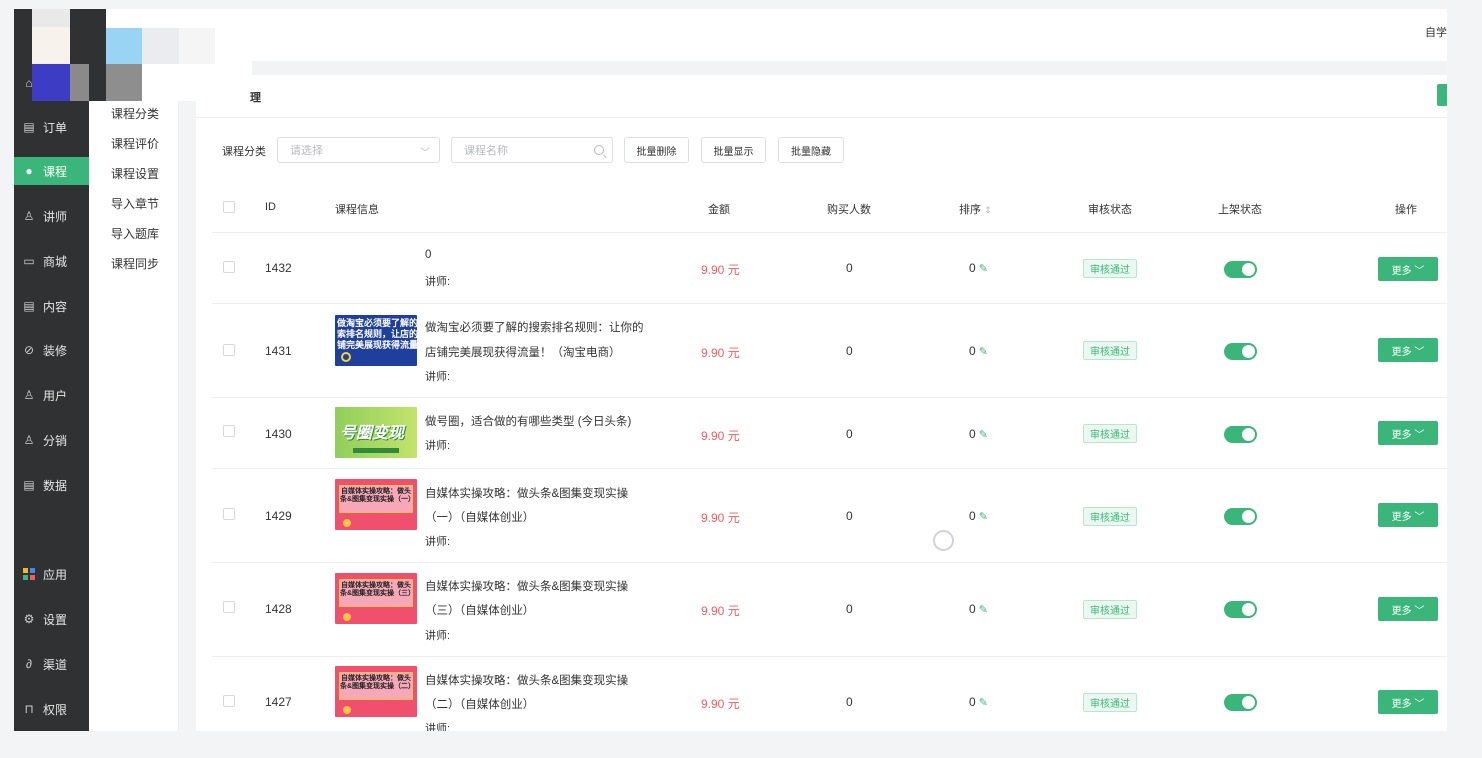  I want to click on sort-number: 0, so click(972, 434).